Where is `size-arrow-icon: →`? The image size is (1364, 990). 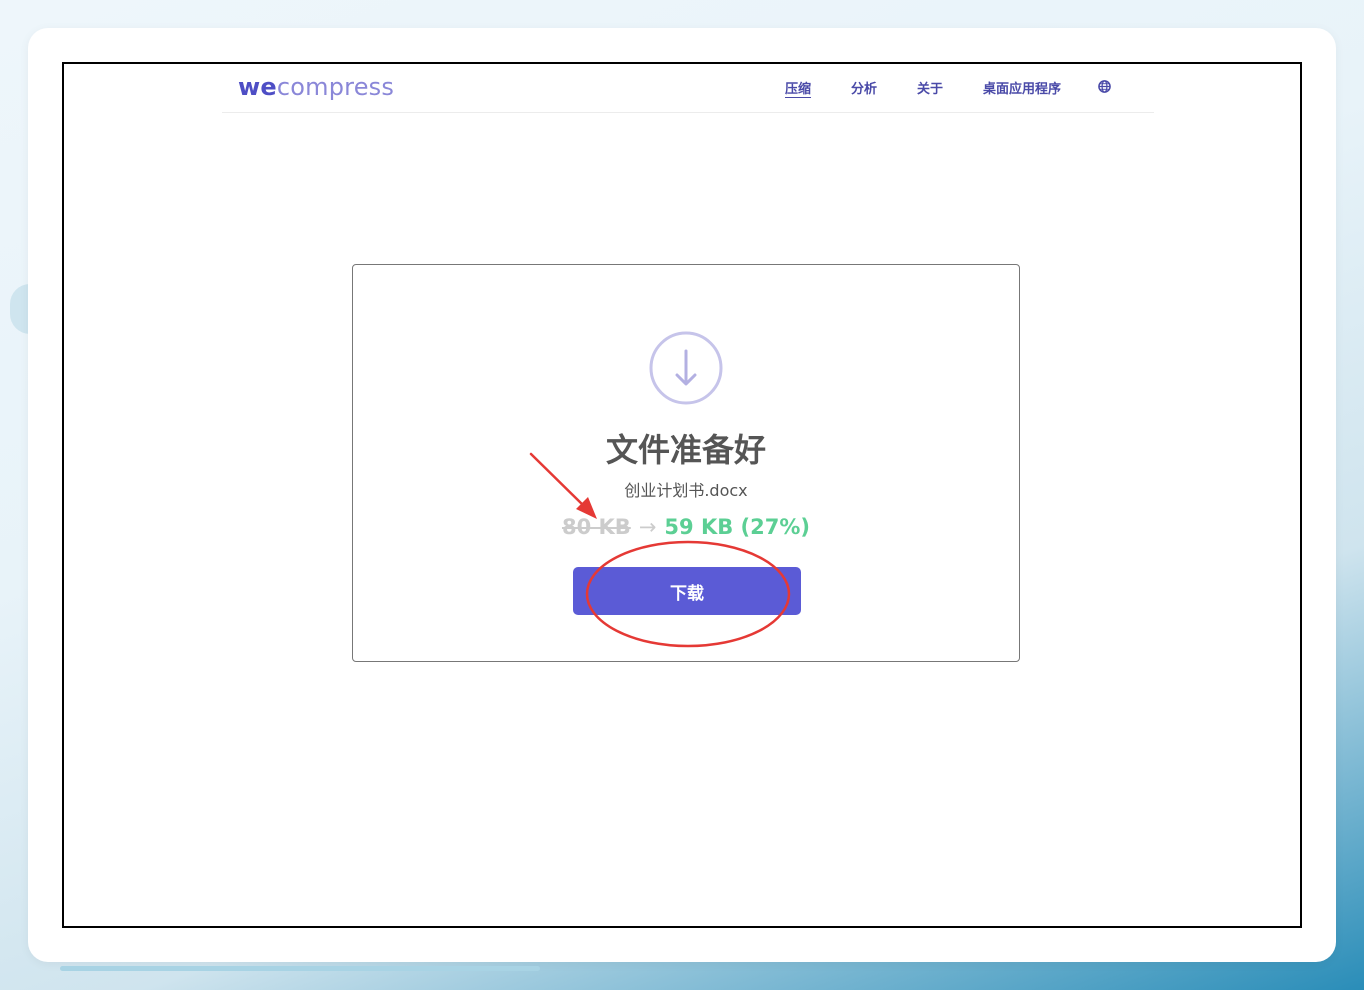 size-arrow-icon: → is located at coordinates (647, 527).